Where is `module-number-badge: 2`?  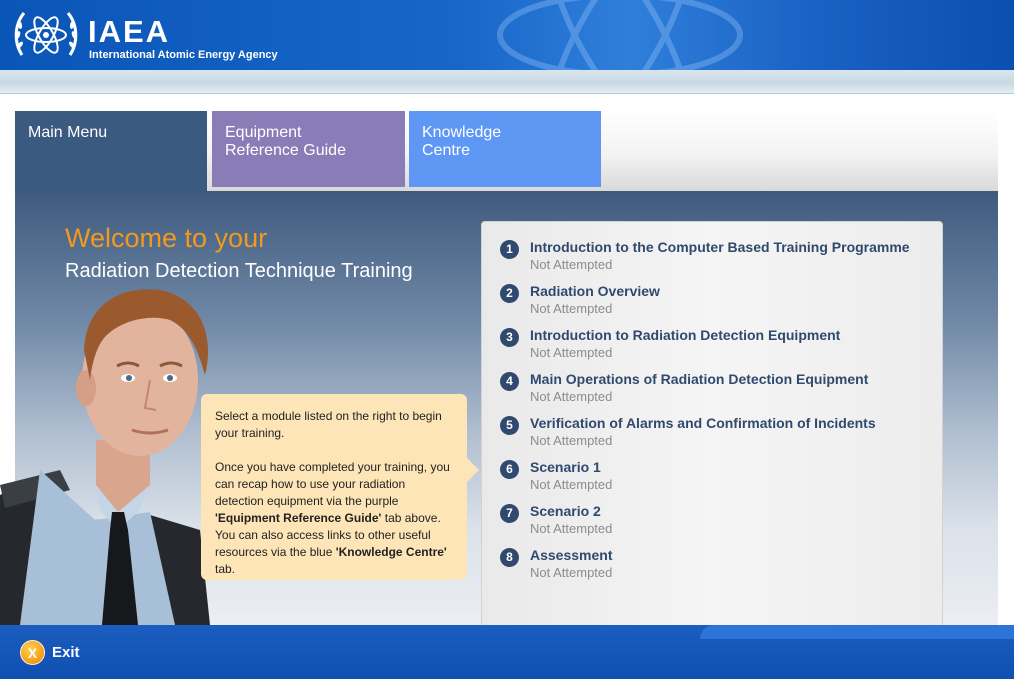
module-number-badge: 2 is located at coordinates (509, 293).